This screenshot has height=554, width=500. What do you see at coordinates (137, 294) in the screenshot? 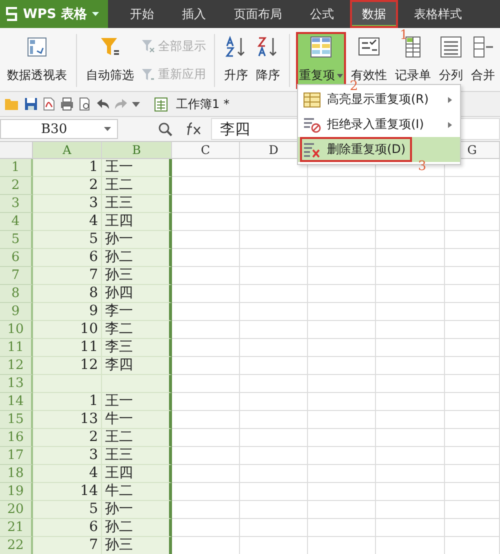
I see `table-cell: 孙四` at bounding box center [137, 294].